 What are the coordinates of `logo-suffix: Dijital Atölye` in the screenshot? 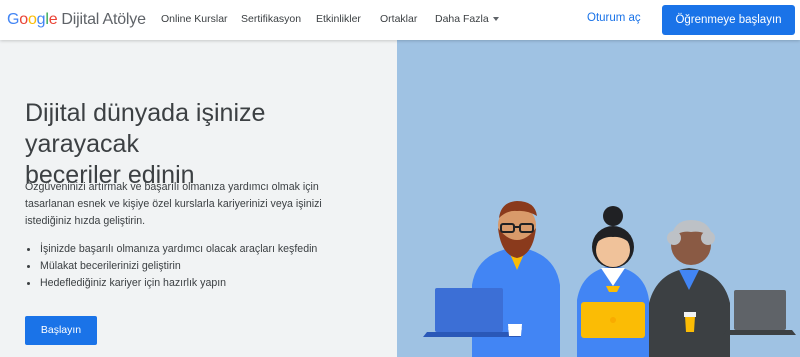 It's located at (103, 19).